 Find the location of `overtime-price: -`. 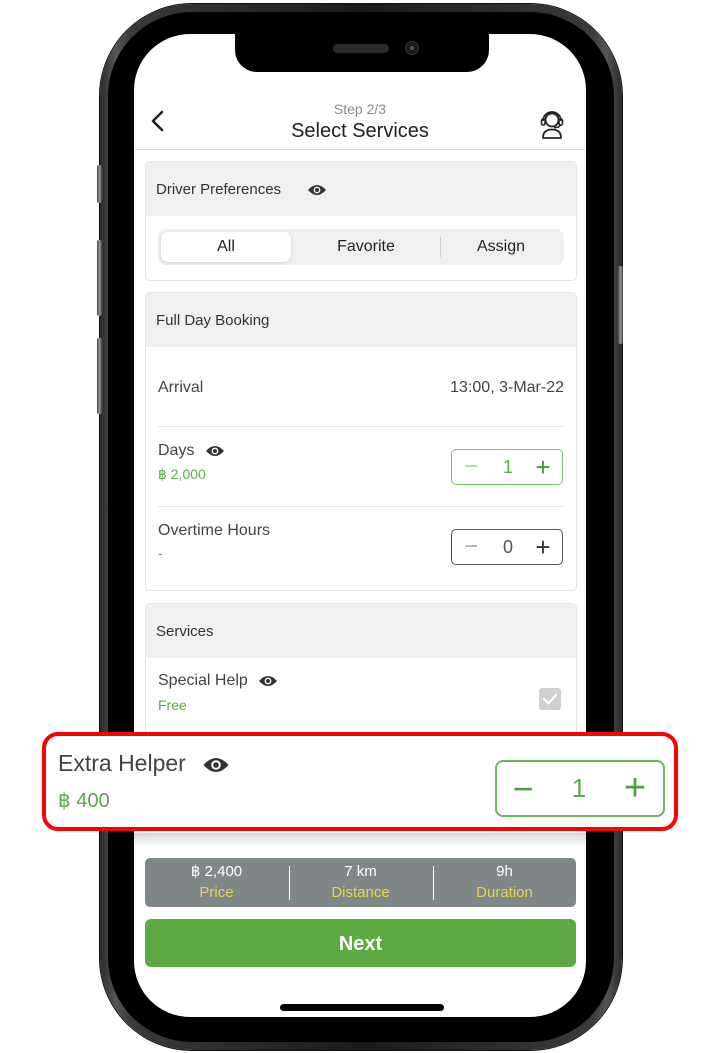

overtime-price: - is located at coordinates (160, 553).